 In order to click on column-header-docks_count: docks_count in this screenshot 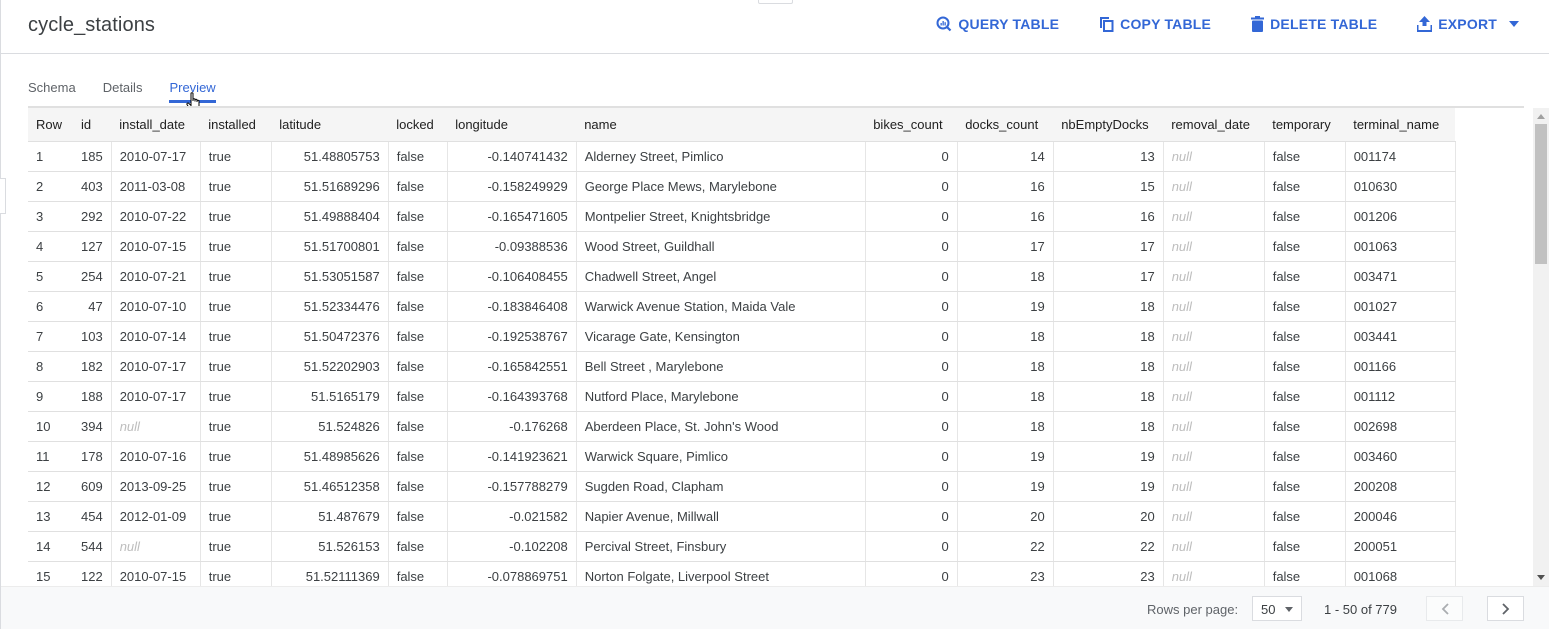, I will do `click(1005, 125)`.